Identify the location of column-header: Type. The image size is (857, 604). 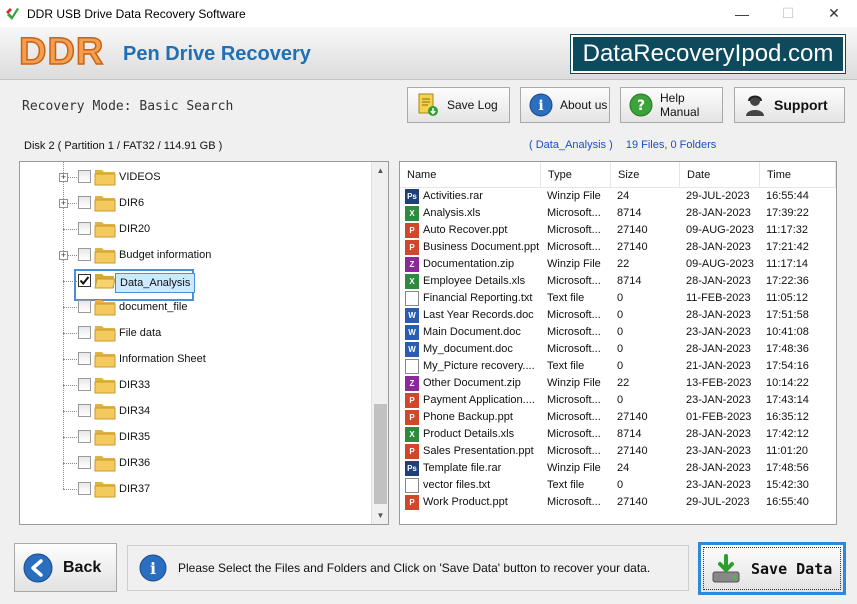
(576, 175).